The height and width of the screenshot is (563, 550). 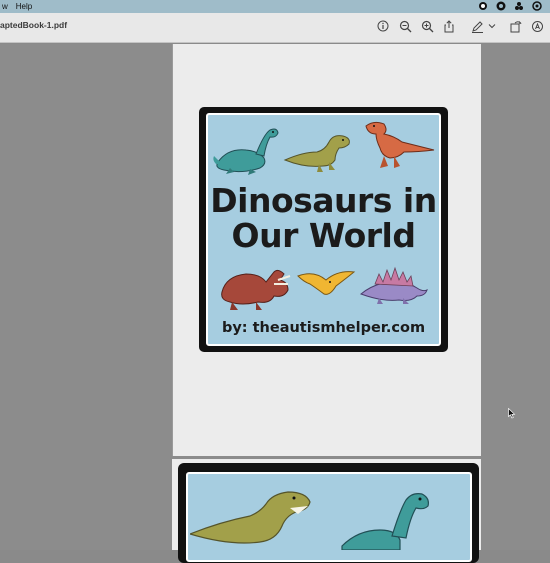 I want to click on settings-icon, so click(x=537, y=6).